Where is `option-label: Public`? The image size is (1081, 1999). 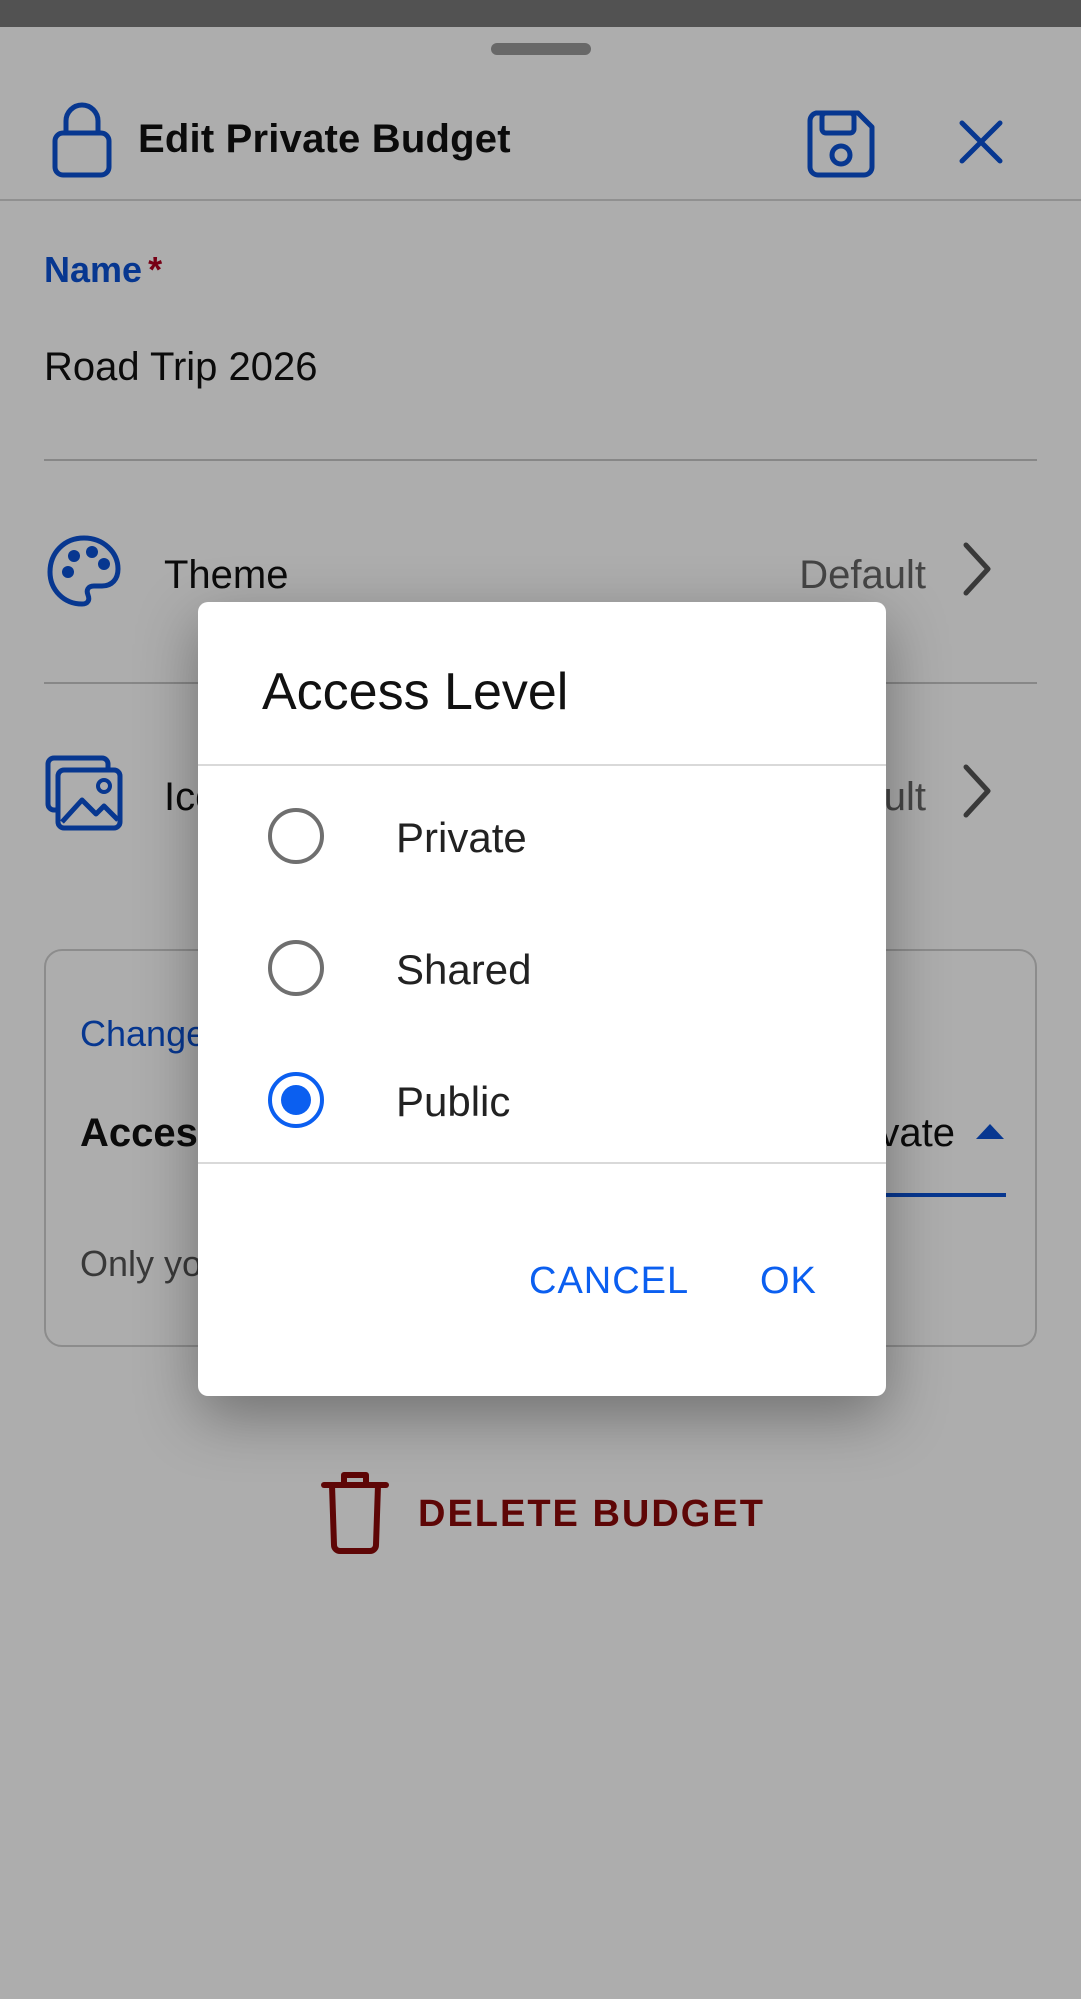
option-label: Public is located at coordinates (453, 1101).